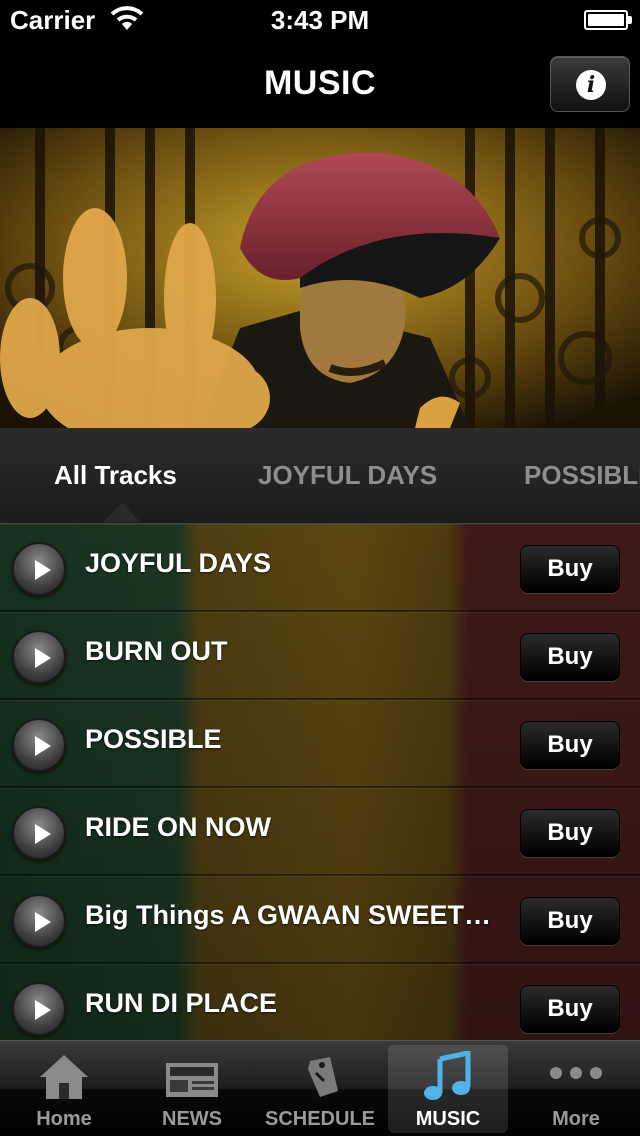 The image size is (640, 1136). Describe the element at coordinates (447, 1075) in the screenshot. I see `music-note-icon` at that location.